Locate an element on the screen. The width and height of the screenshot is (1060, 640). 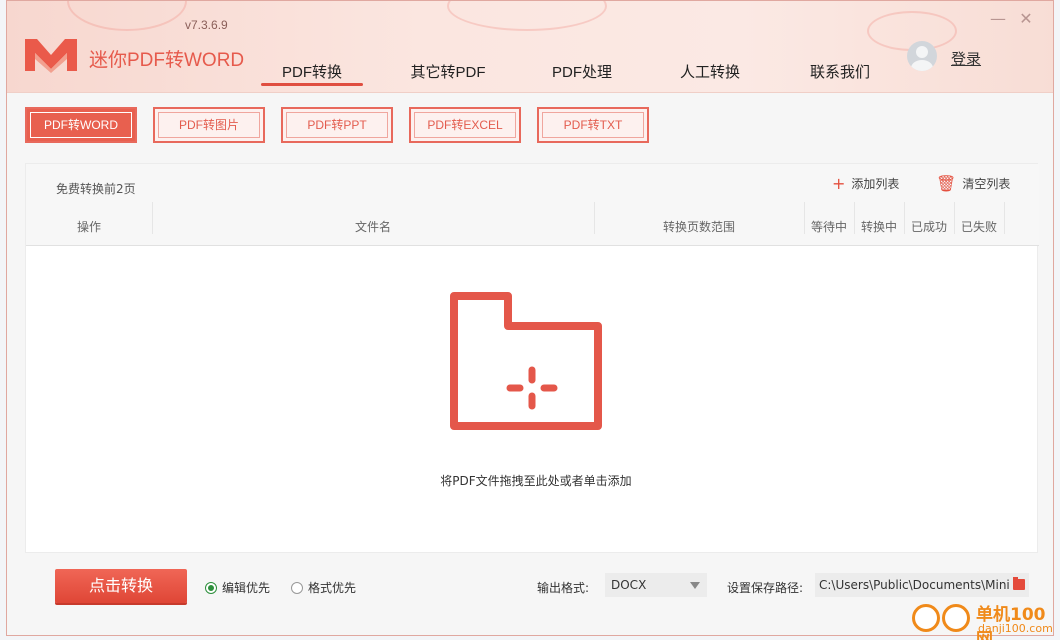
main-nav: PDF转换 其它转PDF PDF处理 人工转换 联系我们 is located at coordinates (584, 77).